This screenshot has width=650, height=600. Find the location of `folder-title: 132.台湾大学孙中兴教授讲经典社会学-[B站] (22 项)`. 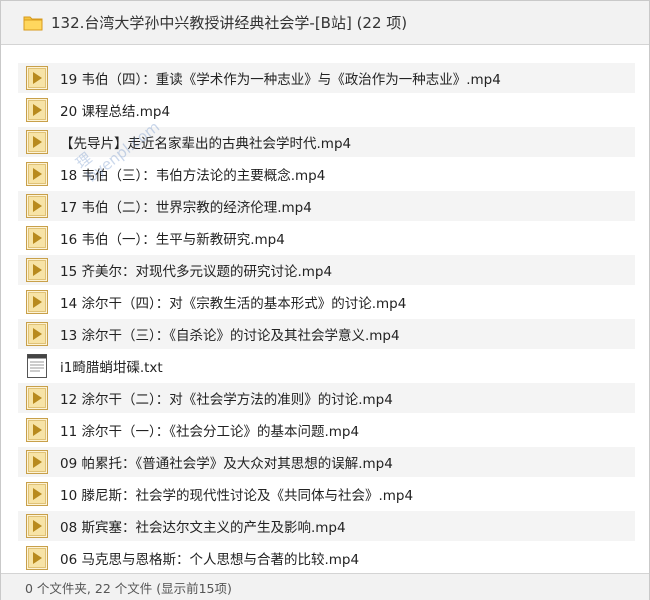

folder-title: 132.台湾大学孙中兴教授讲经典社会学-[B站] (22 项) is located at coordinates (229, 23).